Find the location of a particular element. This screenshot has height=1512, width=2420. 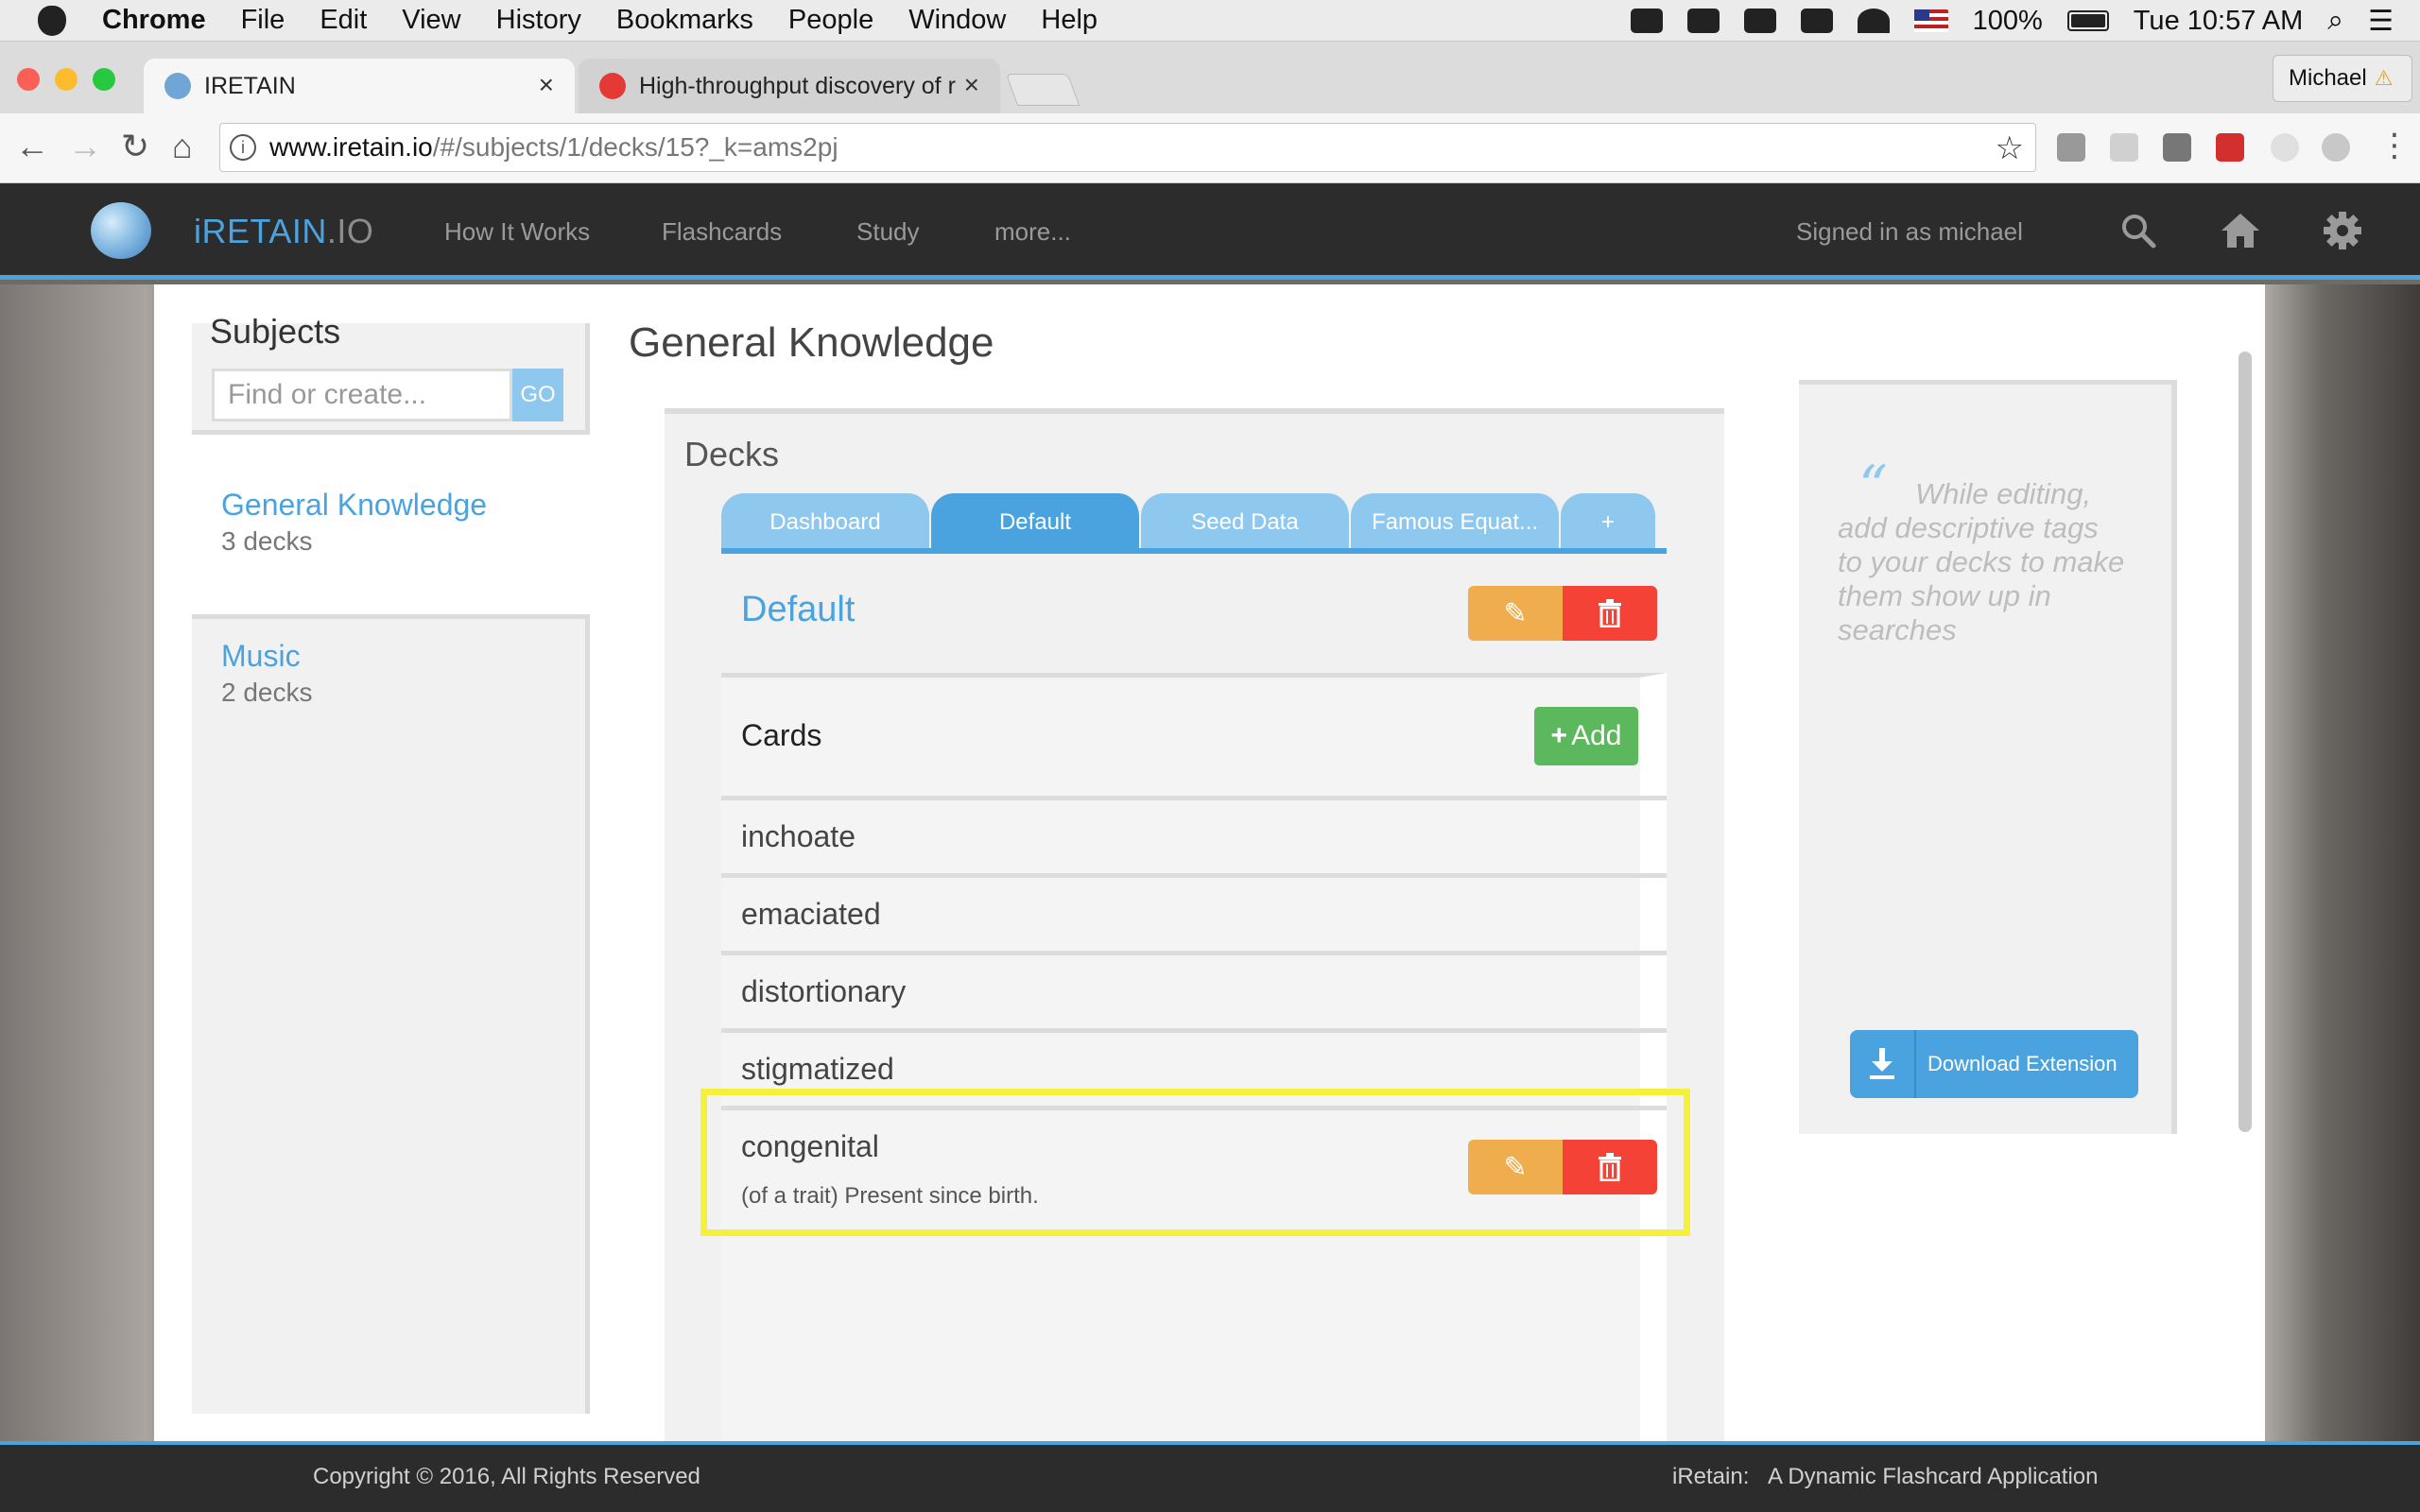

deck-actions: ✎ is located at coordinates (1562, 613).